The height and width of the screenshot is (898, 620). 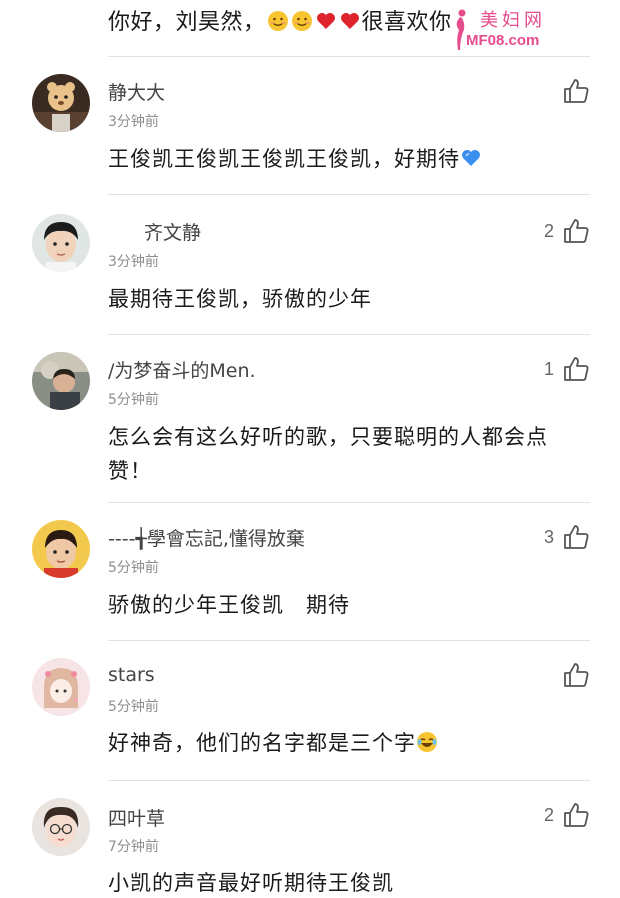 I want to click on comment-content: 小凯的声音最好听期待王俊凯, so click(x=348, y=882).